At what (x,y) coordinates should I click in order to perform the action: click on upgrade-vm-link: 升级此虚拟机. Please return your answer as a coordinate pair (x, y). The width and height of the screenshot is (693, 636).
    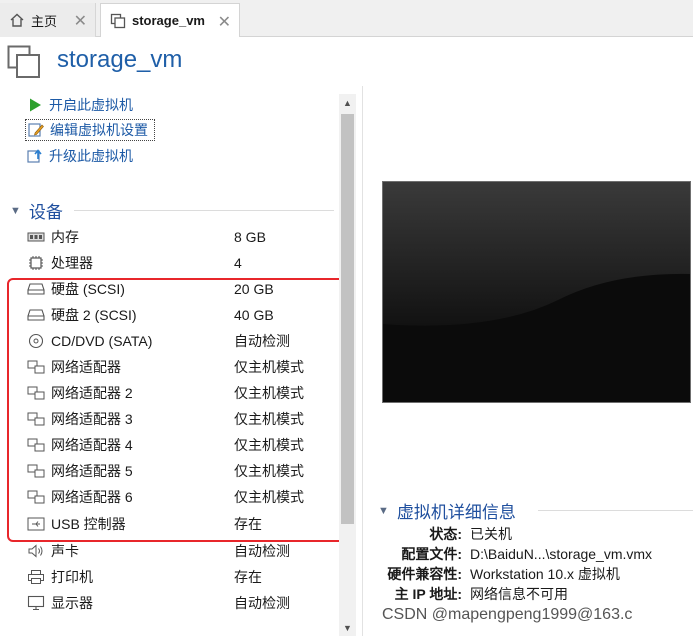
    Looking at the image, I should click on (79, 156).